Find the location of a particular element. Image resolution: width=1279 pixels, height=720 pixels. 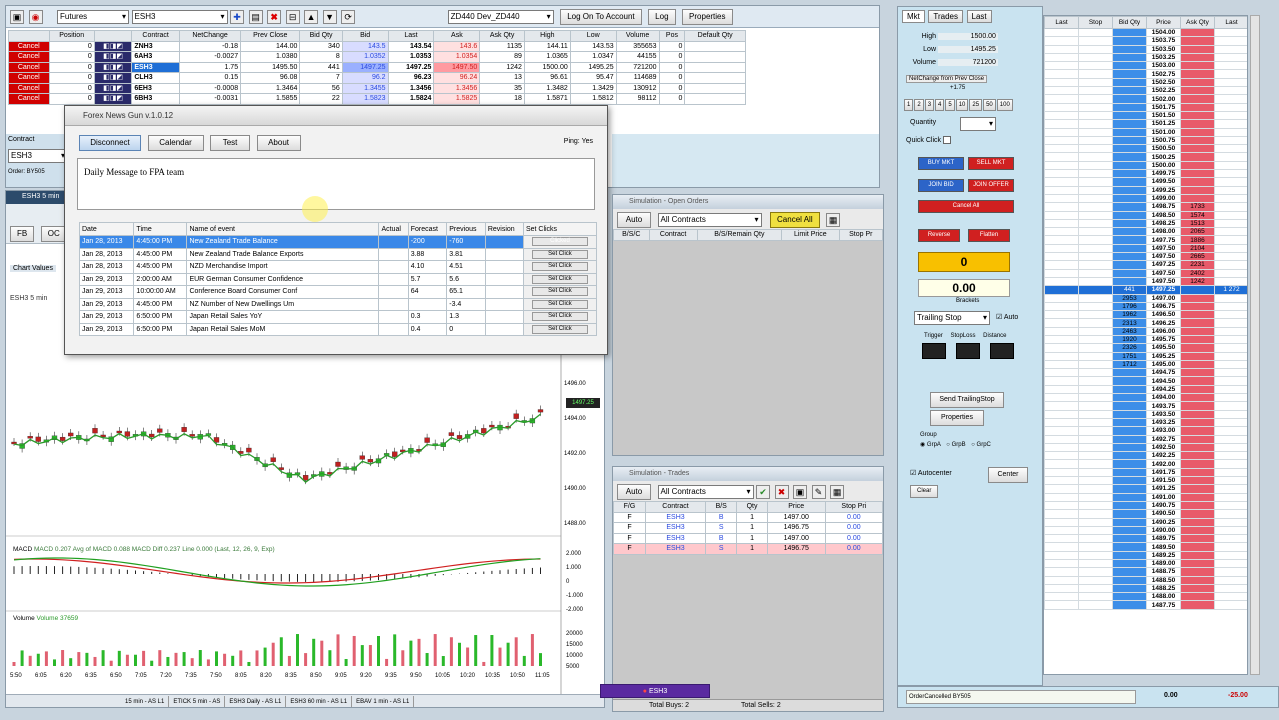

ladder-cell-askqty: 2104 is located at coordinates (1197, 248).